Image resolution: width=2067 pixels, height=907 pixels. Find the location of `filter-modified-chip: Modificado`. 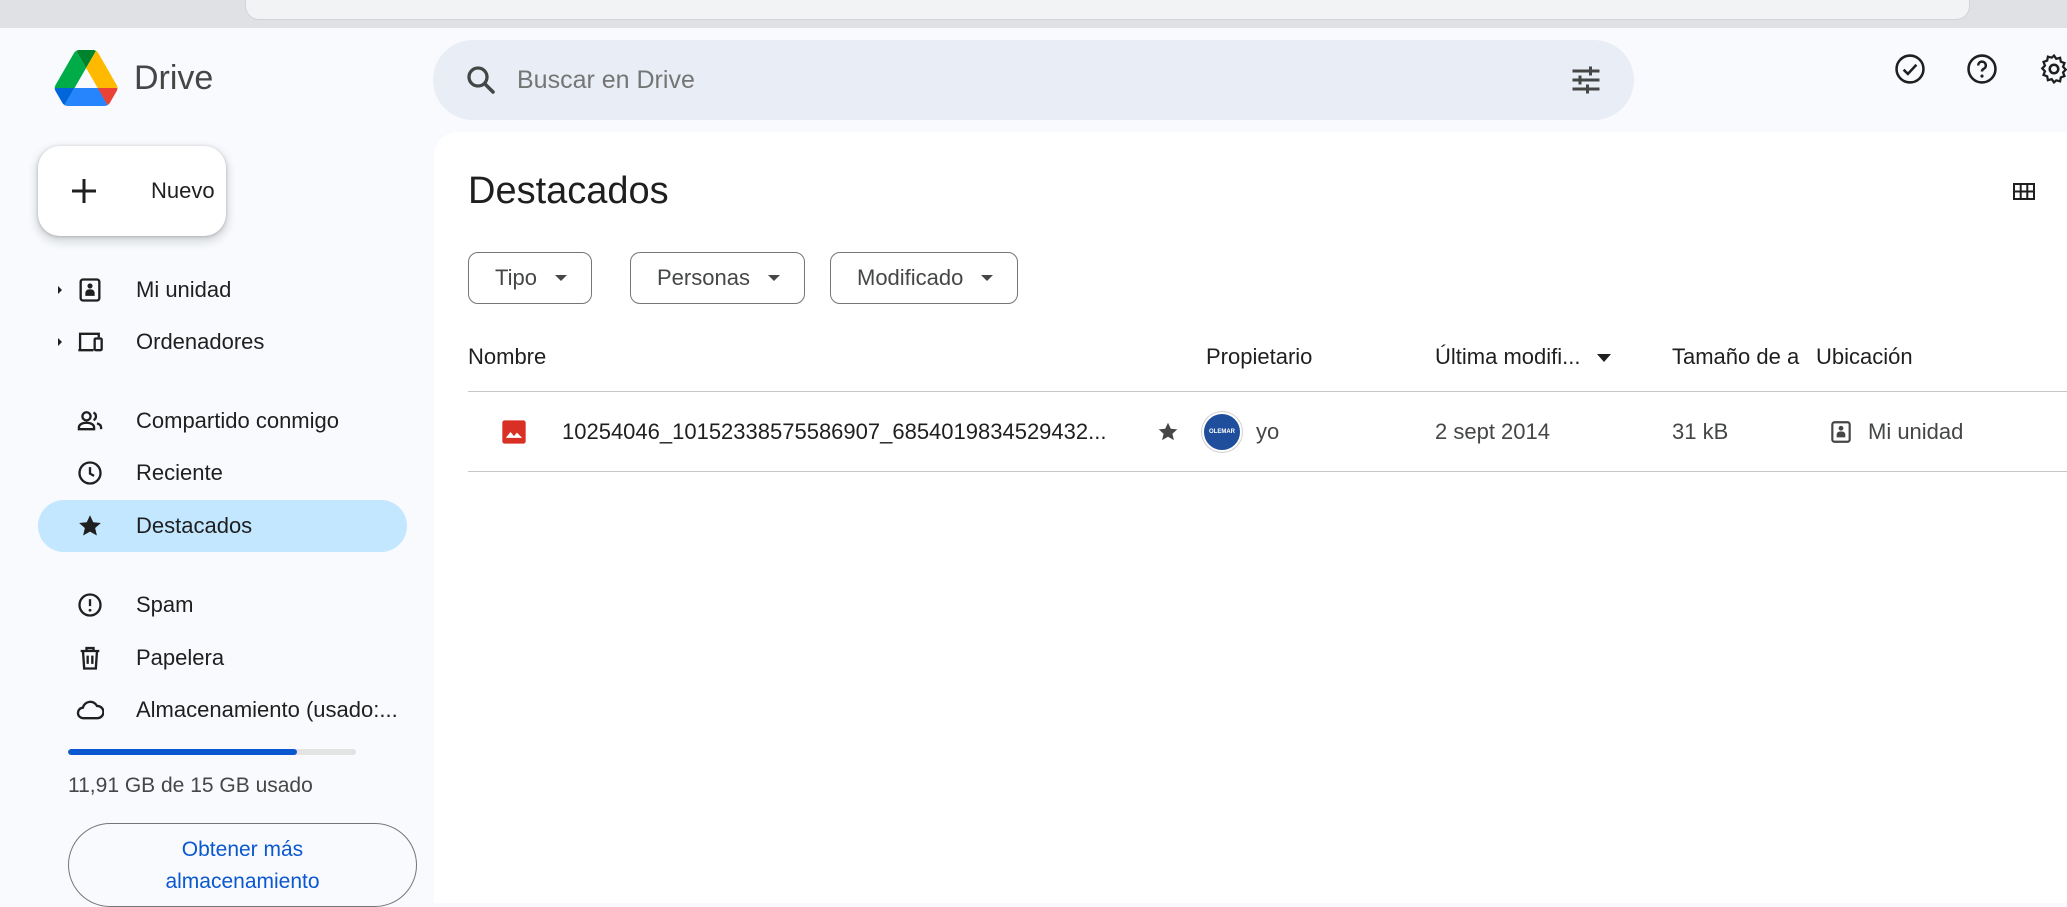

filter-modified-chip: Modificado is located at coordinates (924, 278).